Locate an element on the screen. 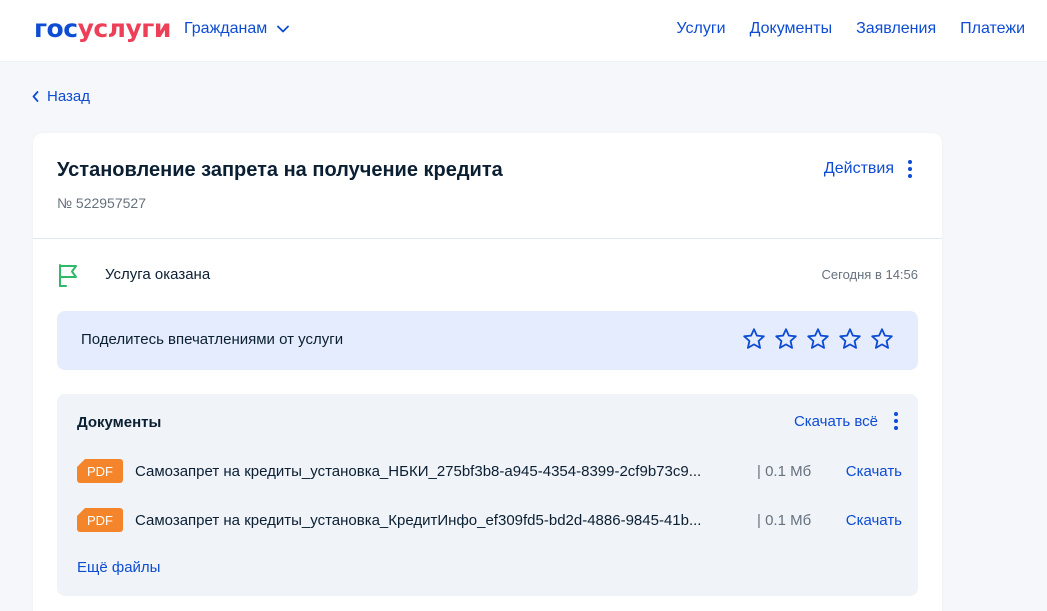  nav-link-payments: Платежи is located at coordinates (992, 29).